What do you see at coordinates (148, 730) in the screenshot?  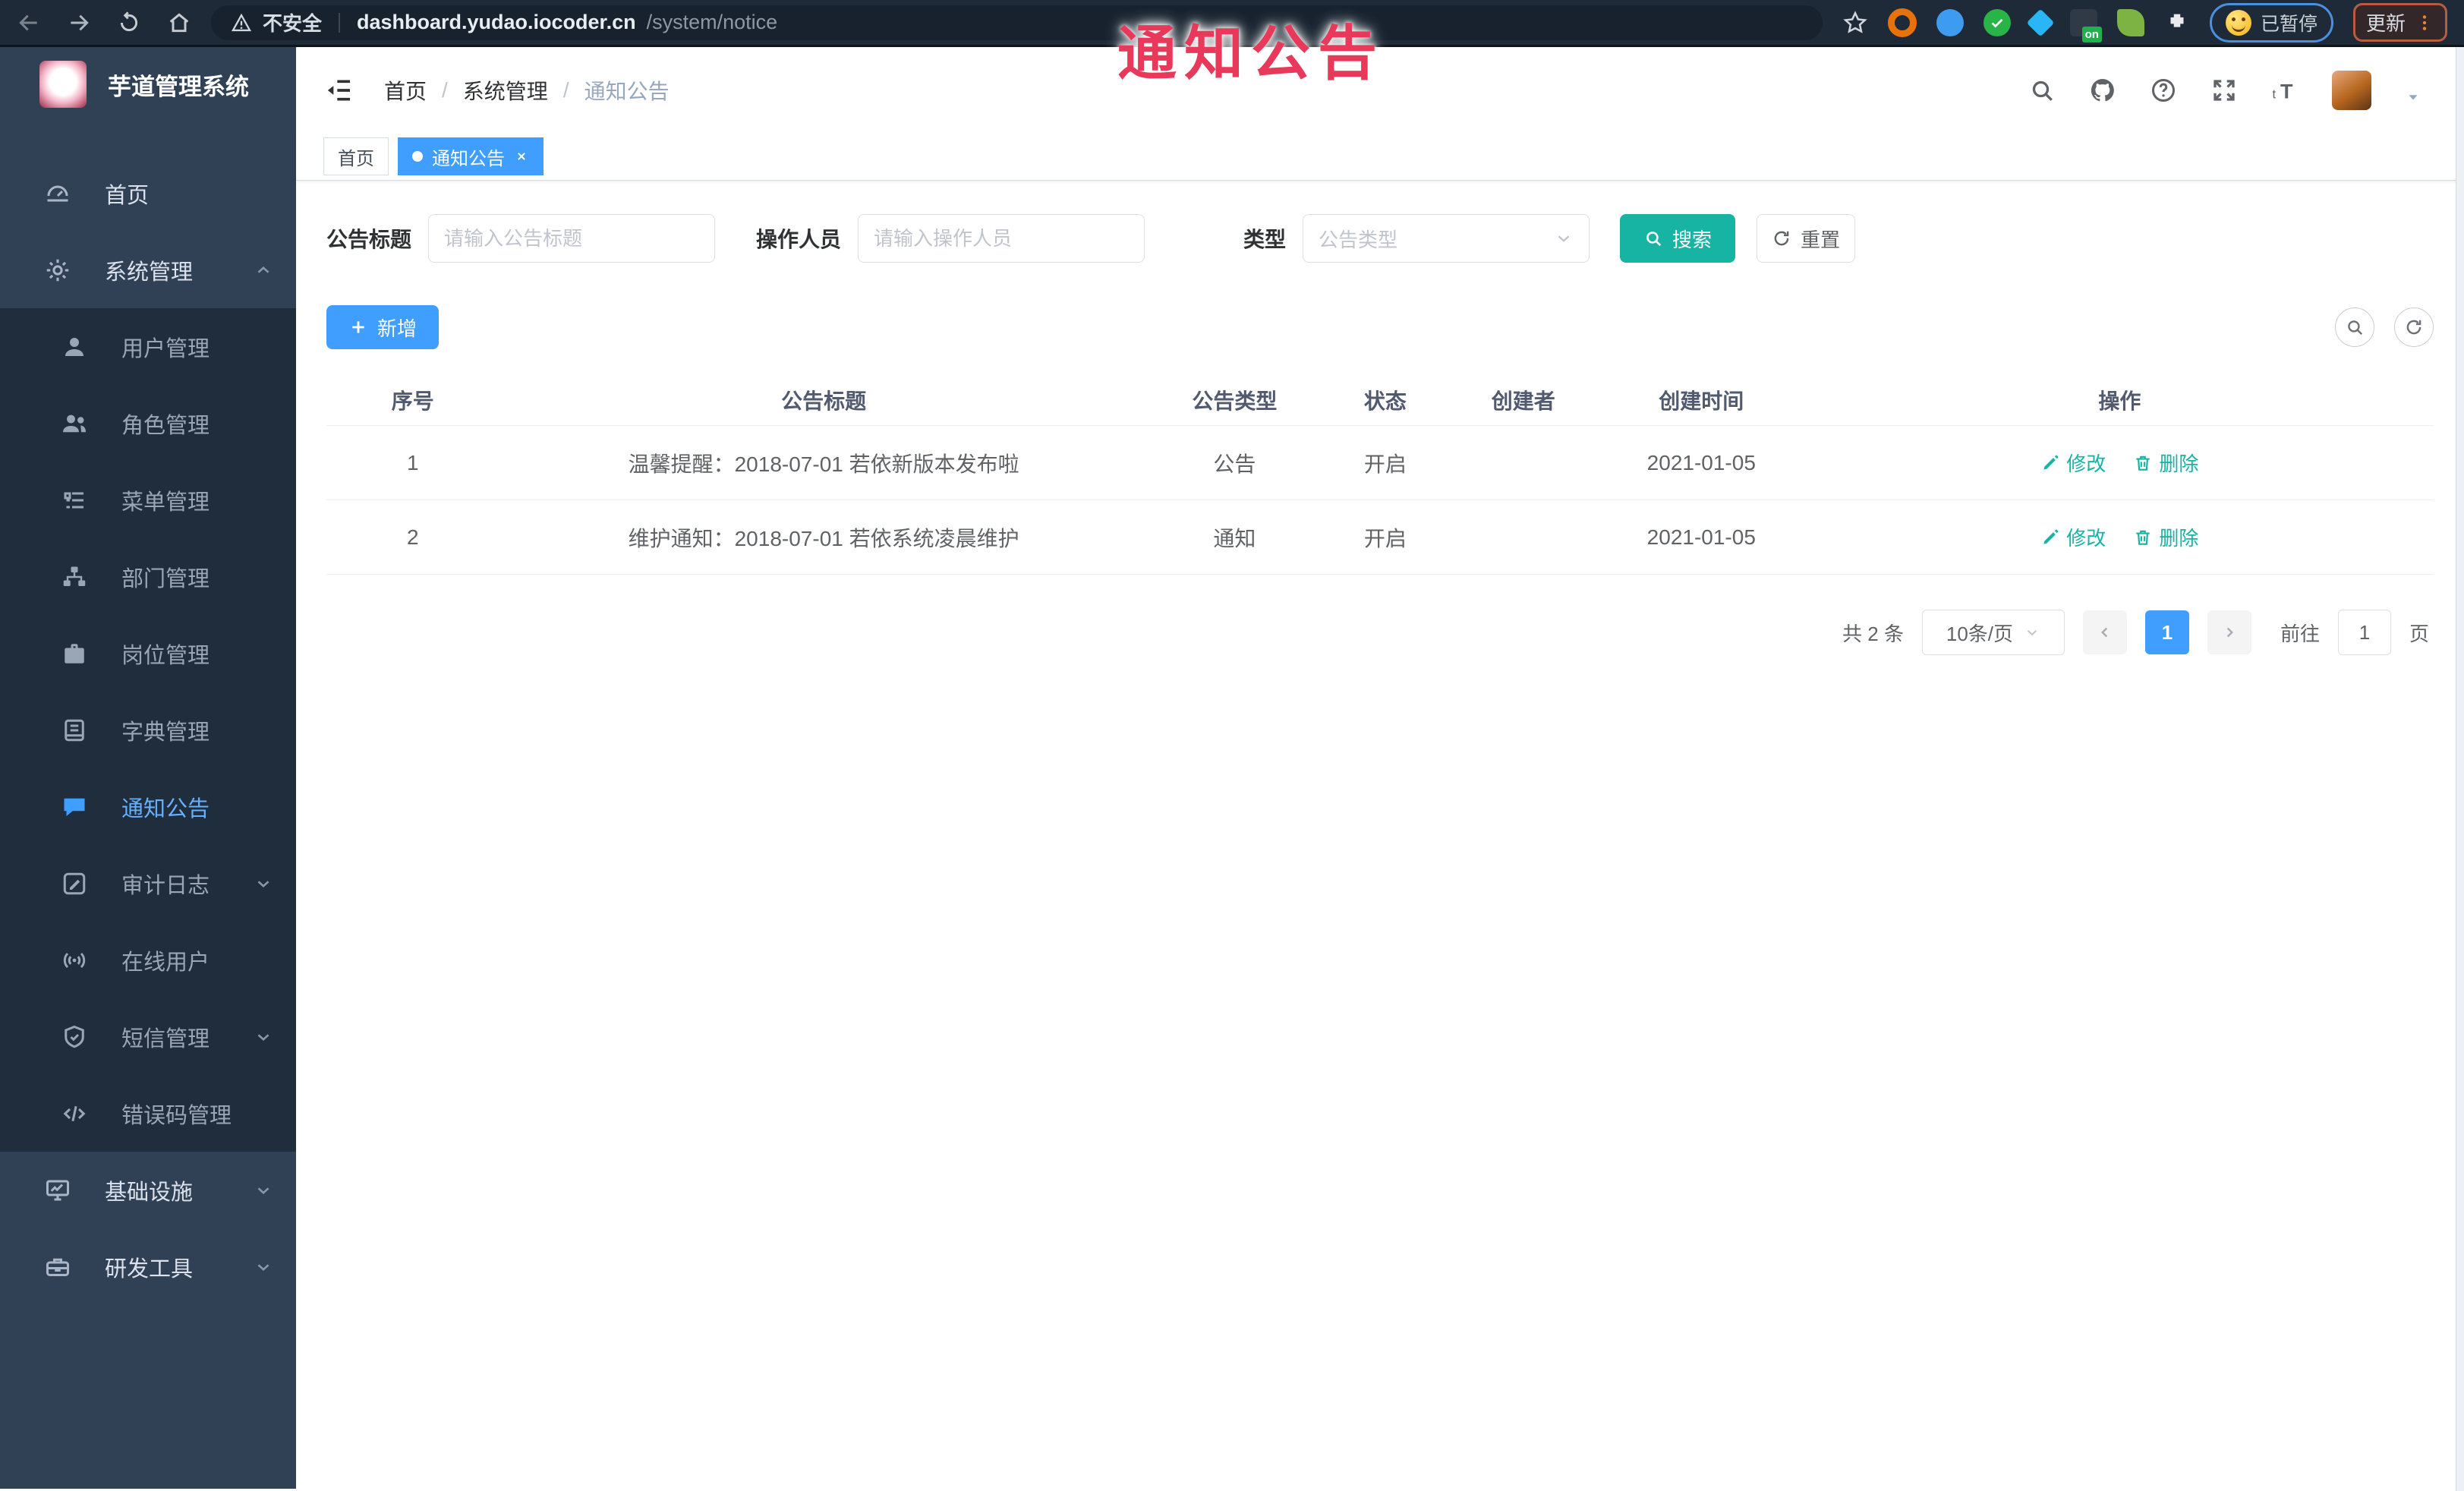 I see `sidebar-item-dictionary: 字典管理` at bounding box center [148, 730].